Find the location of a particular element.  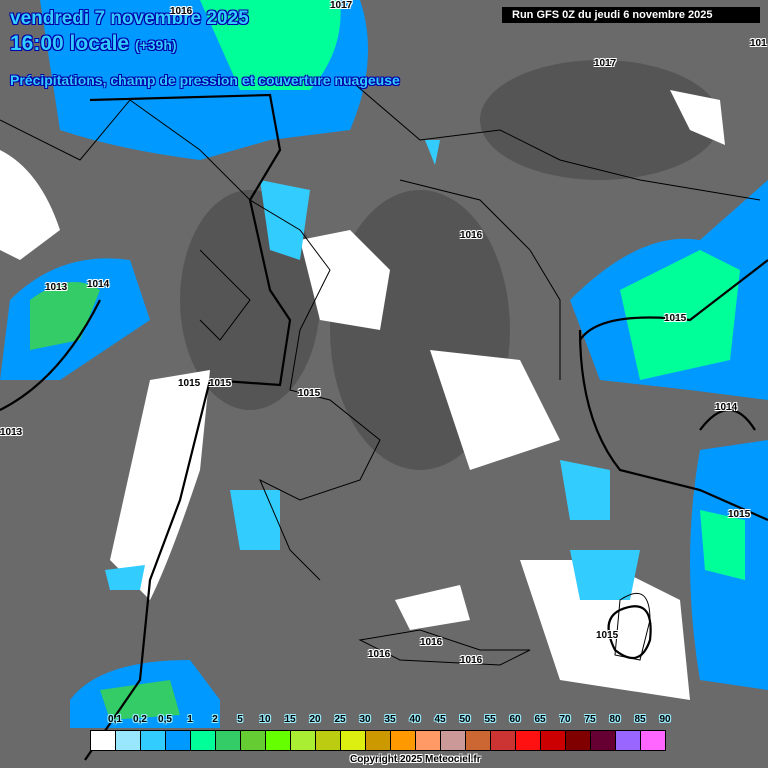

legend-label: 60 is located at coordinates (515, 719).